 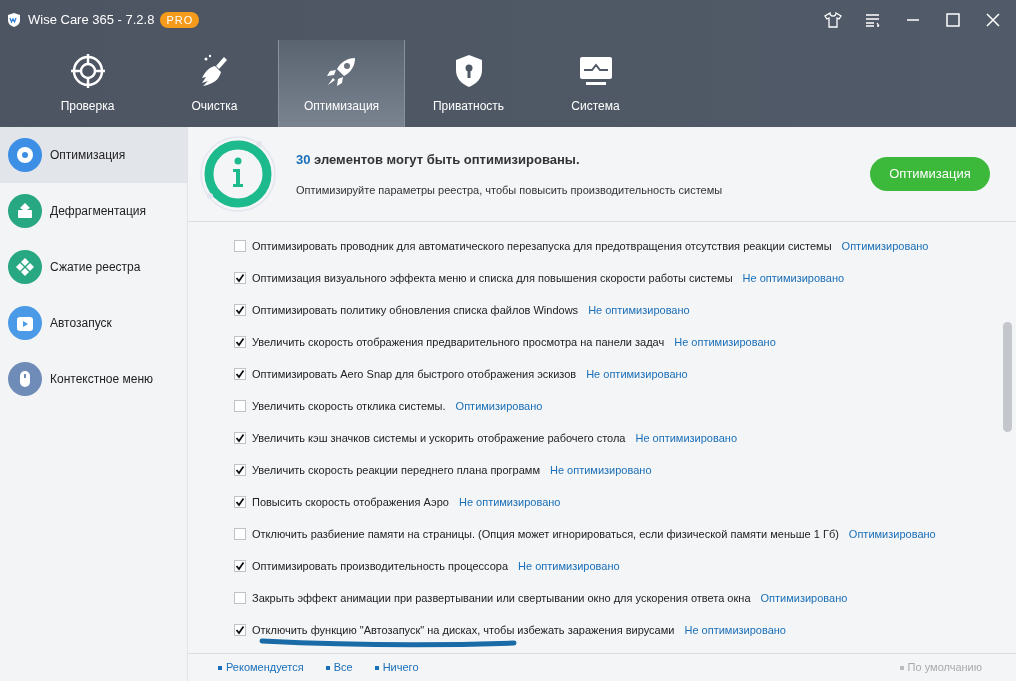 I want to click on option-label: Повысить скорость отображения Аэро, so click(x=350, y=502).